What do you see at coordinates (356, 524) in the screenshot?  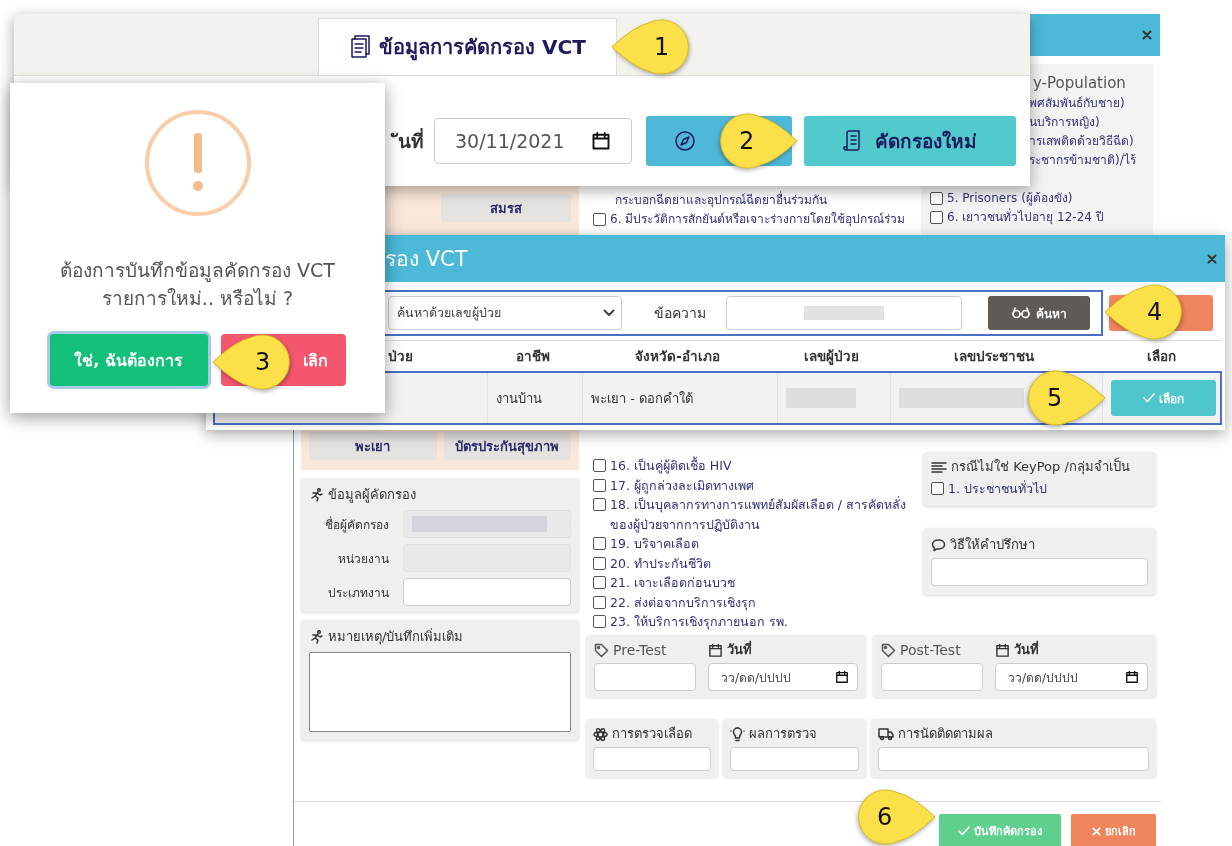 I see `field-label: ชื่อผู้คัดกรอง` at bounding box center [356, 524].